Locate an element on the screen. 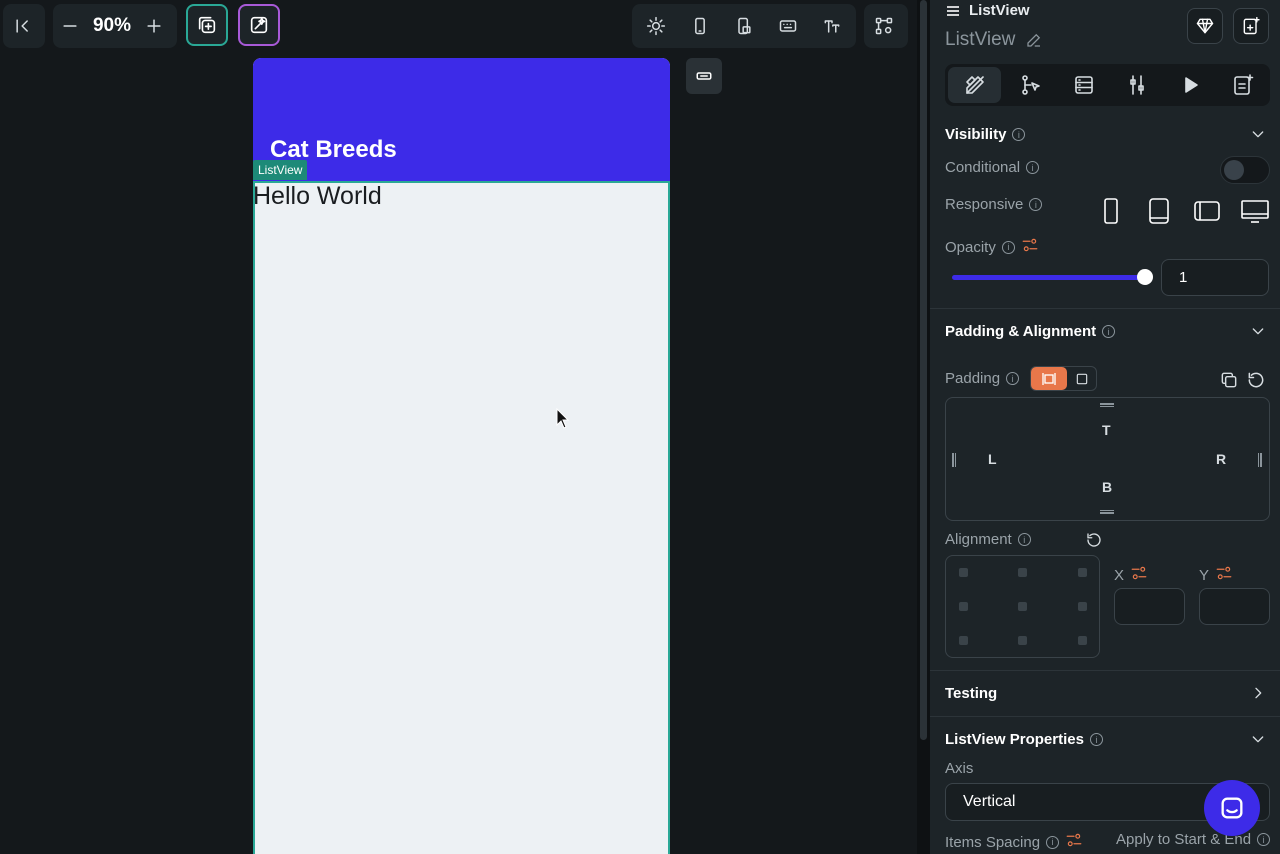 This screenshot has height=854, width=1280. padding-mode-toggle is located at coordinates (1063, 378).